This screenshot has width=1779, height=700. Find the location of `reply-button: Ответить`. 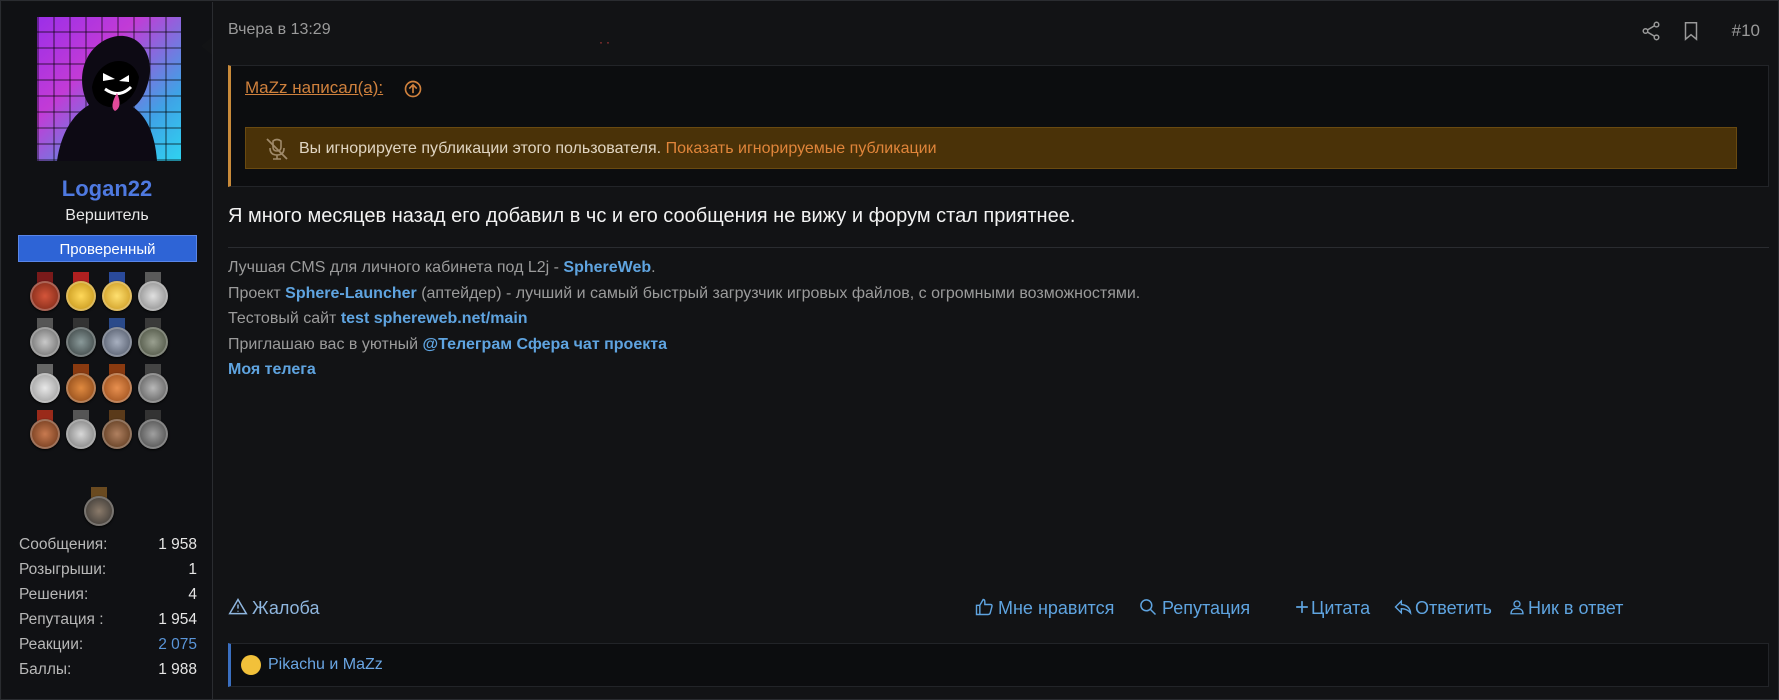

reply-button: Ответить is located at coordinates (1442, 608).